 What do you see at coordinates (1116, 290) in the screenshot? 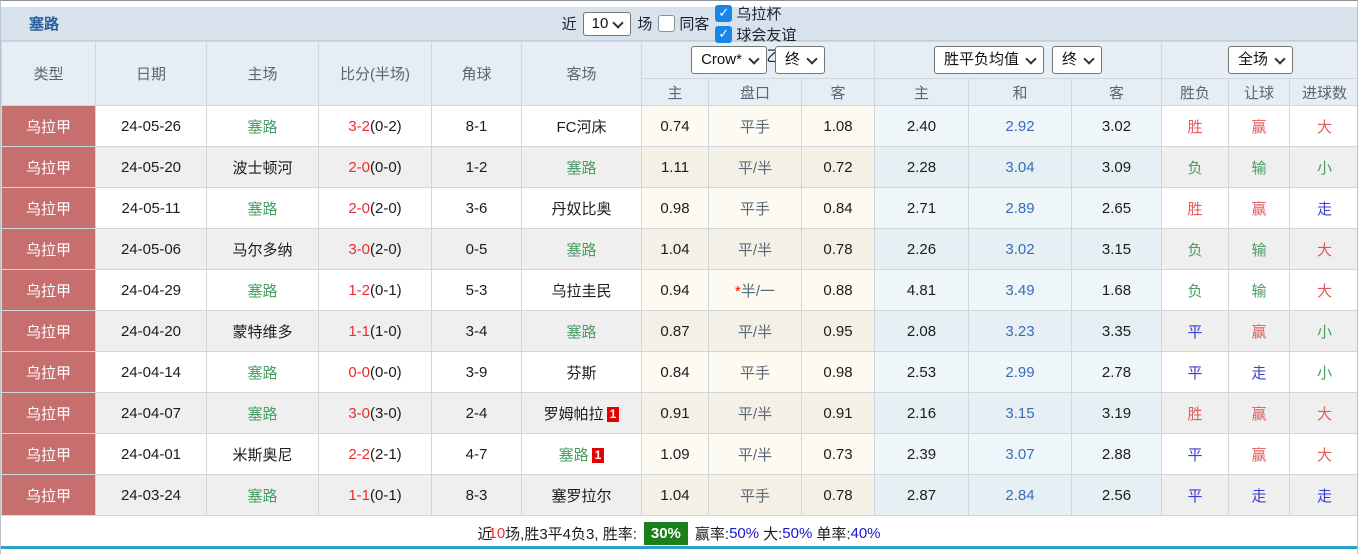
I see `avg-away-cell: 1.68` at bounding box center [1116, 290].